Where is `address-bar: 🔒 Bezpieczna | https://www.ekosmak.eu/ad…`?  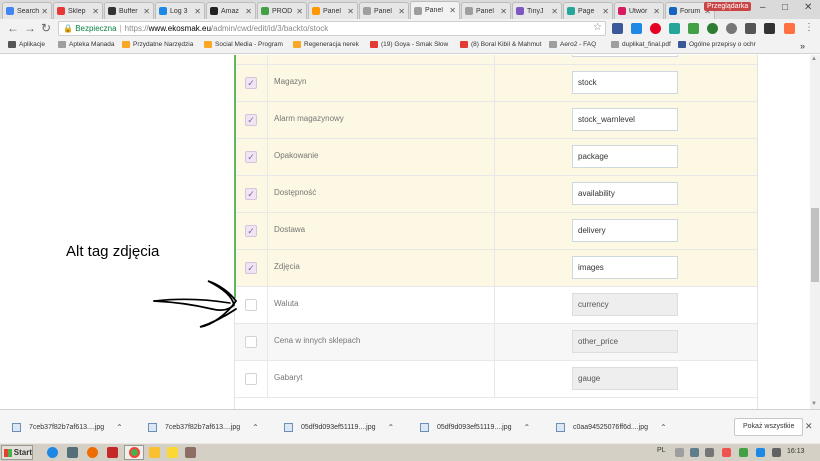
address-bar: 🔒 Bezpieczna | https://www.ekosmak.eu/ad… is located at coordinates (332, 28).